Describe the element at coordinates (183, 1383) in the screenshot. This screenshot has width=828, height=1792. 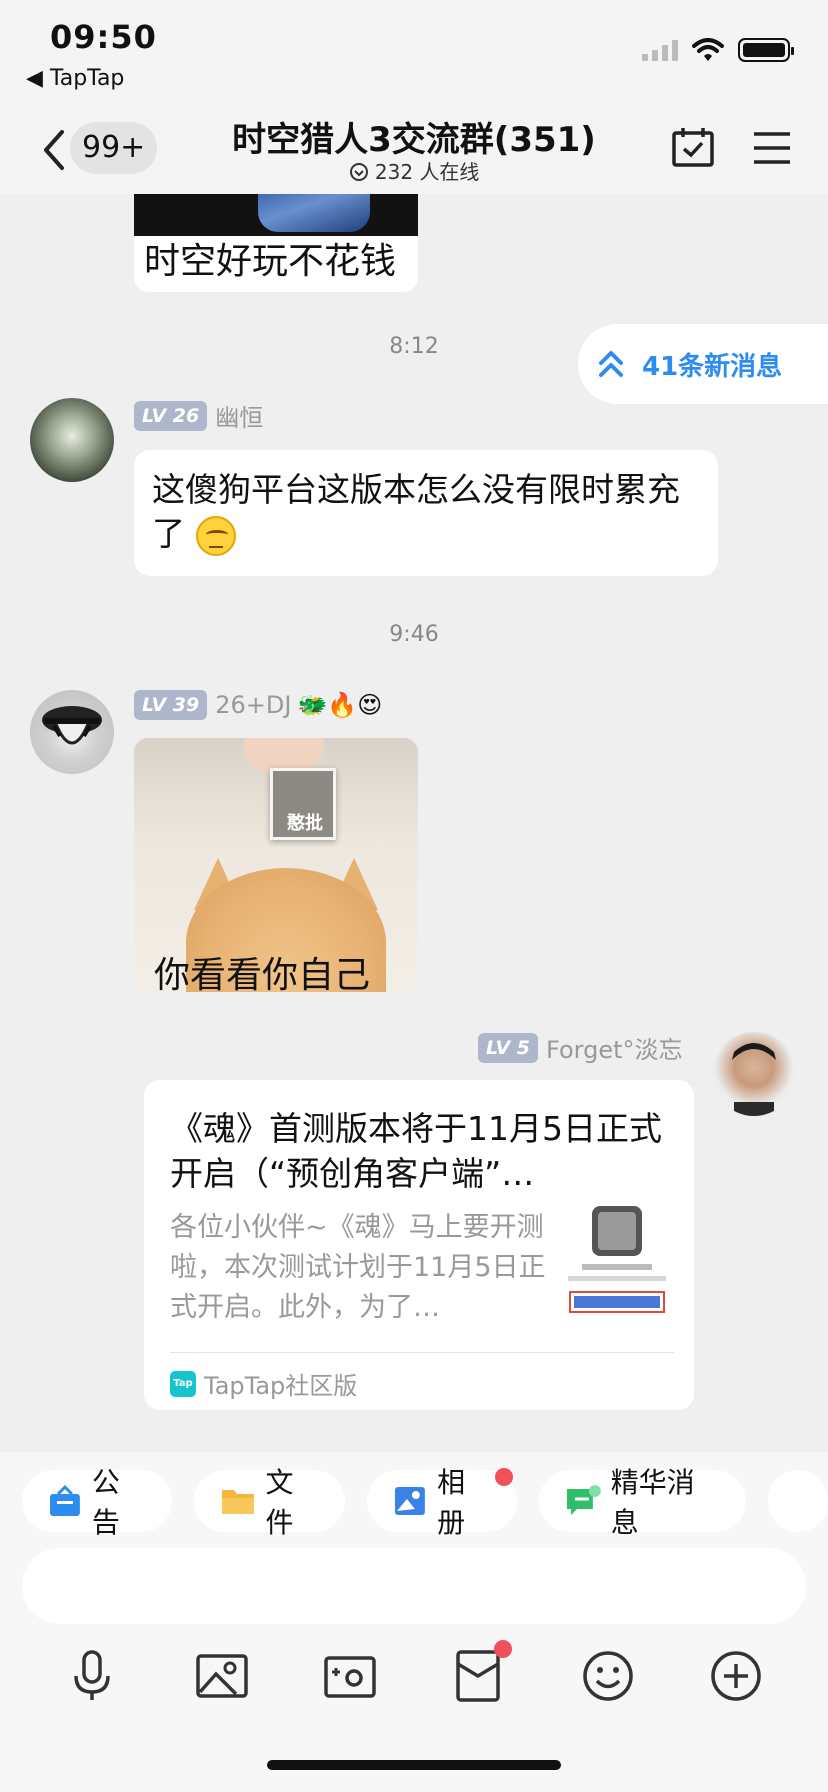
I see `taptap-logo-icon: Tap` at that location.